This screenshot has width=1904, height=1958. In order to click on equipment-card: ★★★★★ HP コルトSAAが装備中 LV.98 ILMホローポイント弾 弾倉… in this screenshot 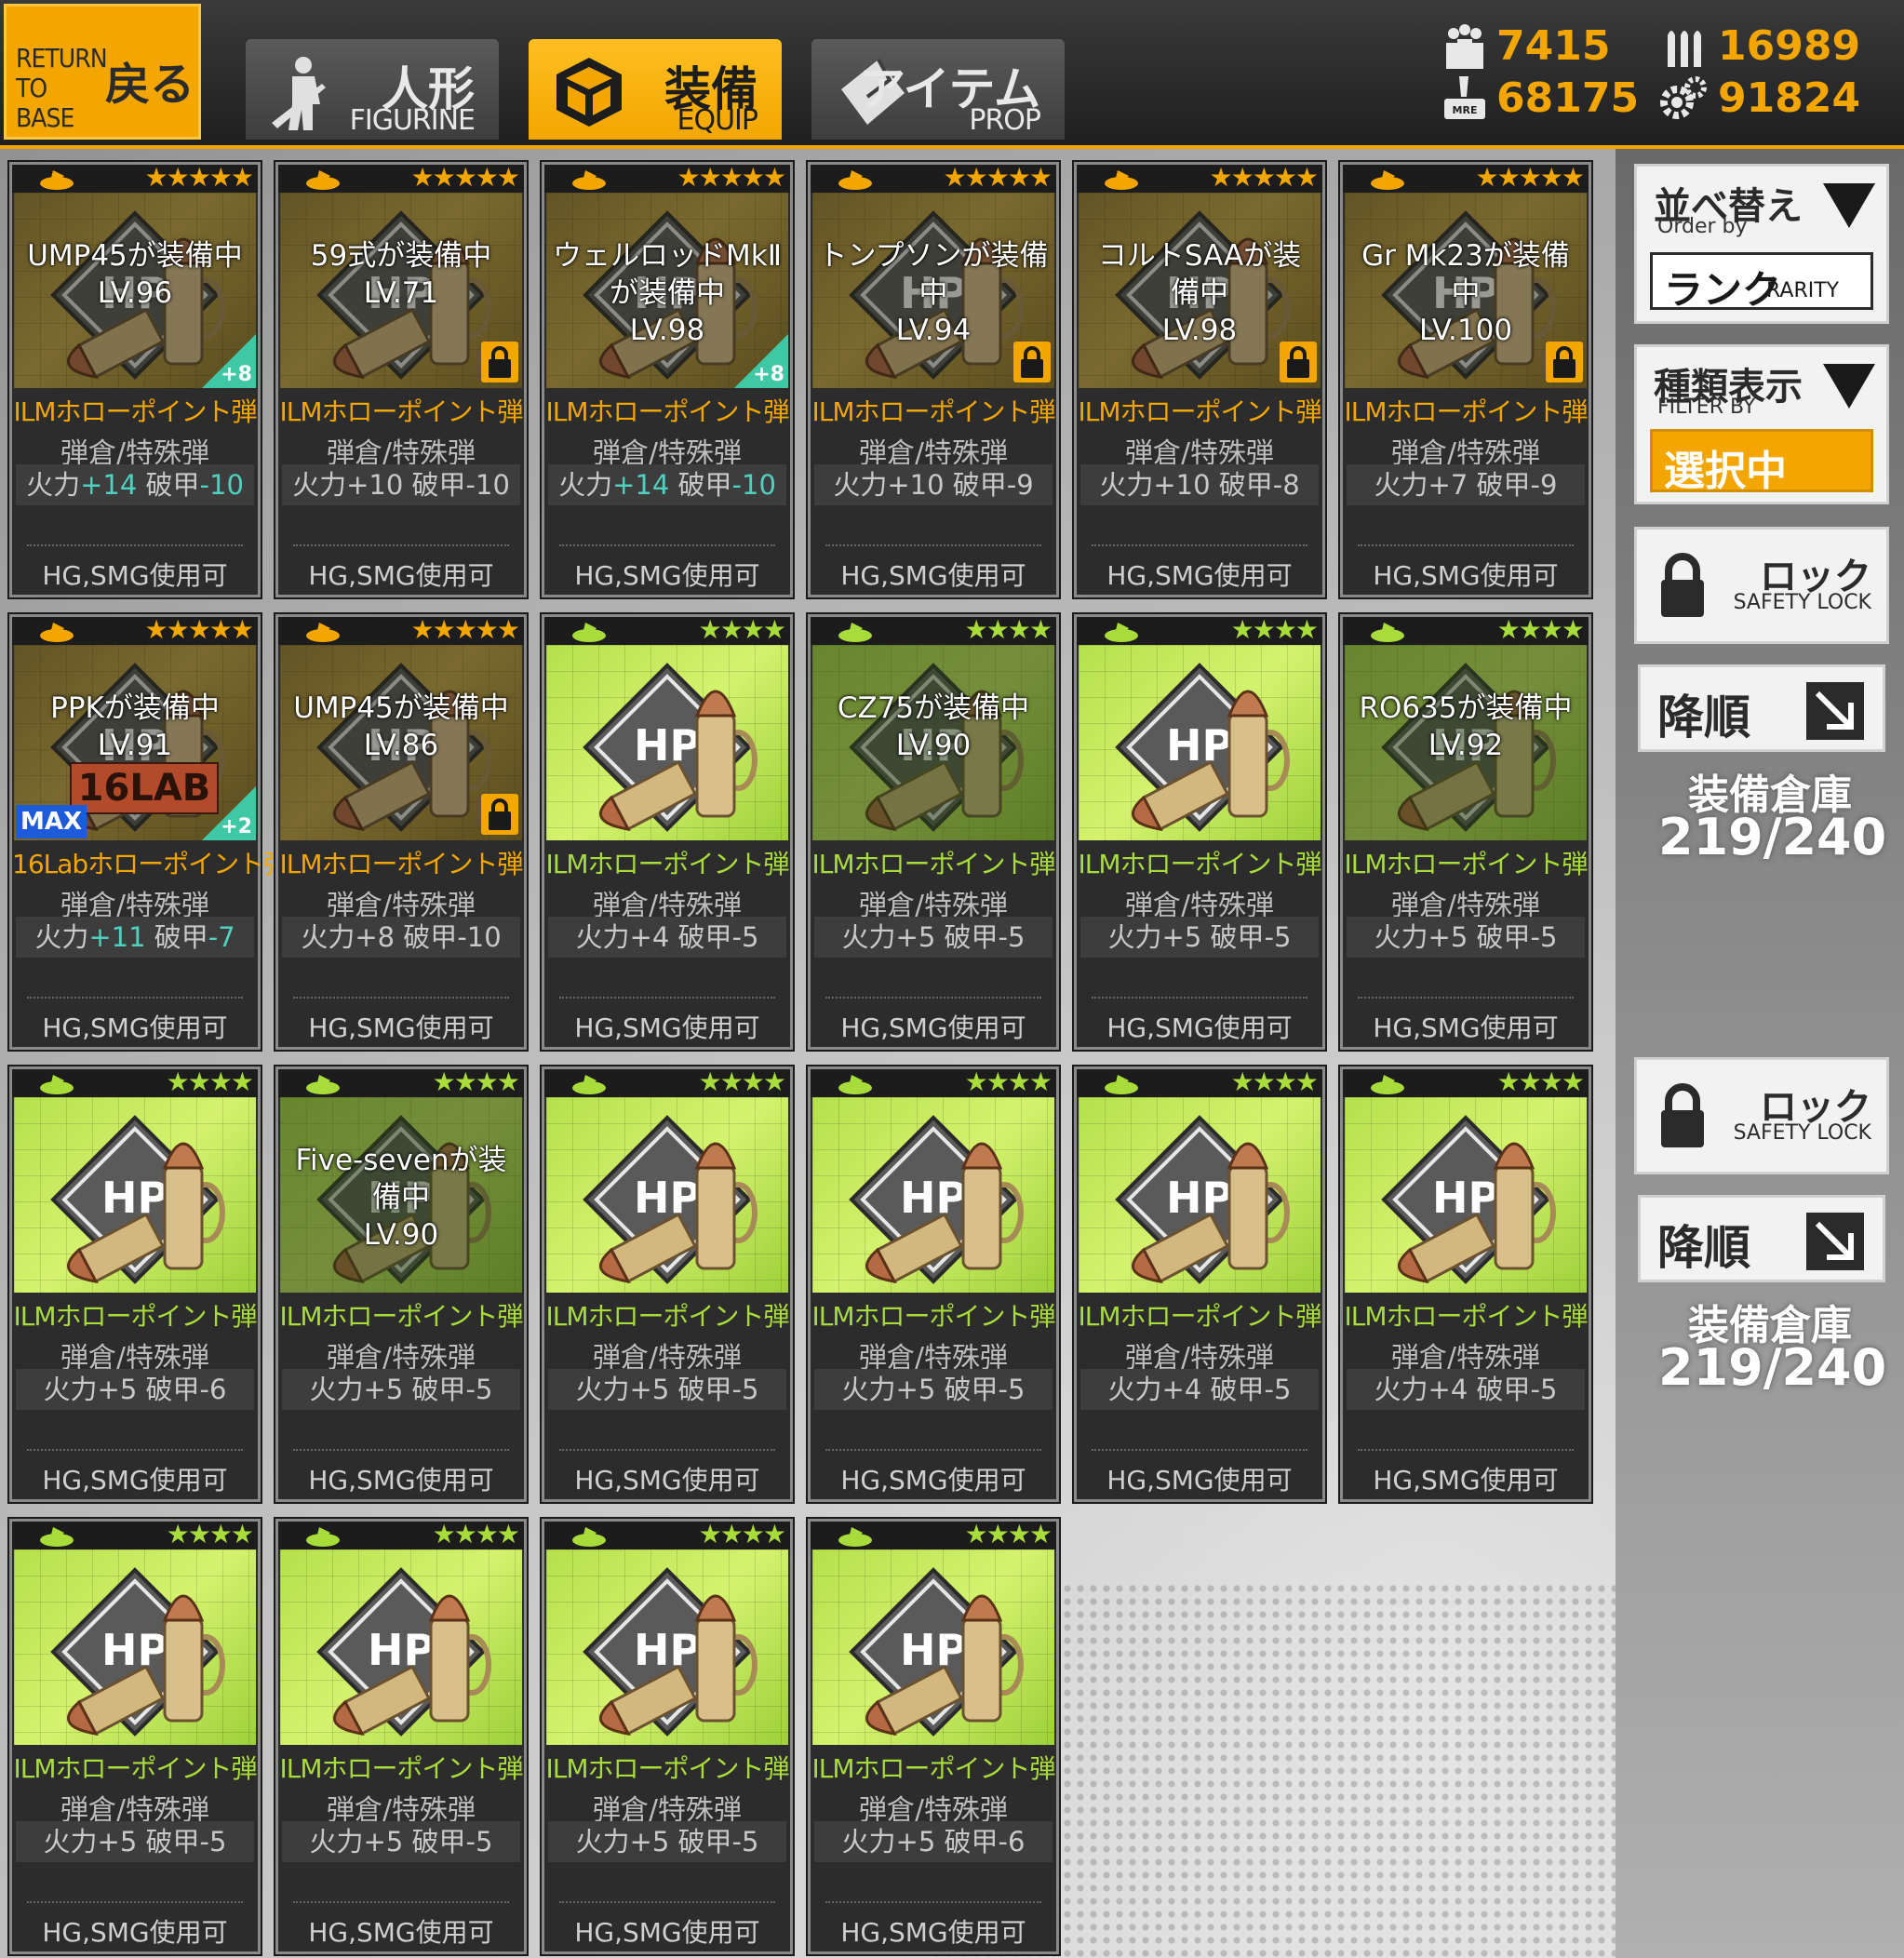, I will do `click(1199, 380)`.